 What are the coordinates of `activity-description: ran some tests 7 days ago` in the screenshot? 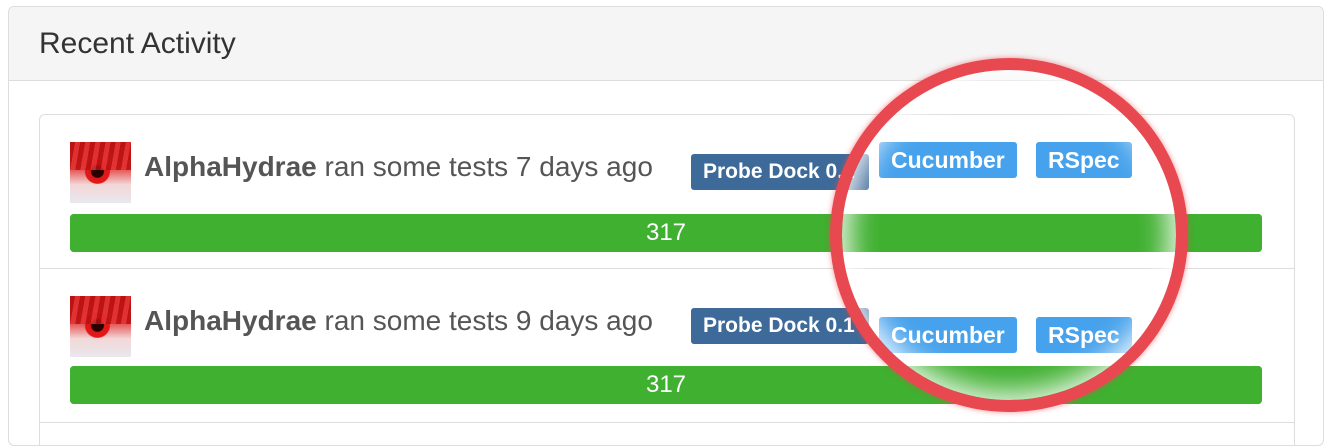 It's located at (488, 166).